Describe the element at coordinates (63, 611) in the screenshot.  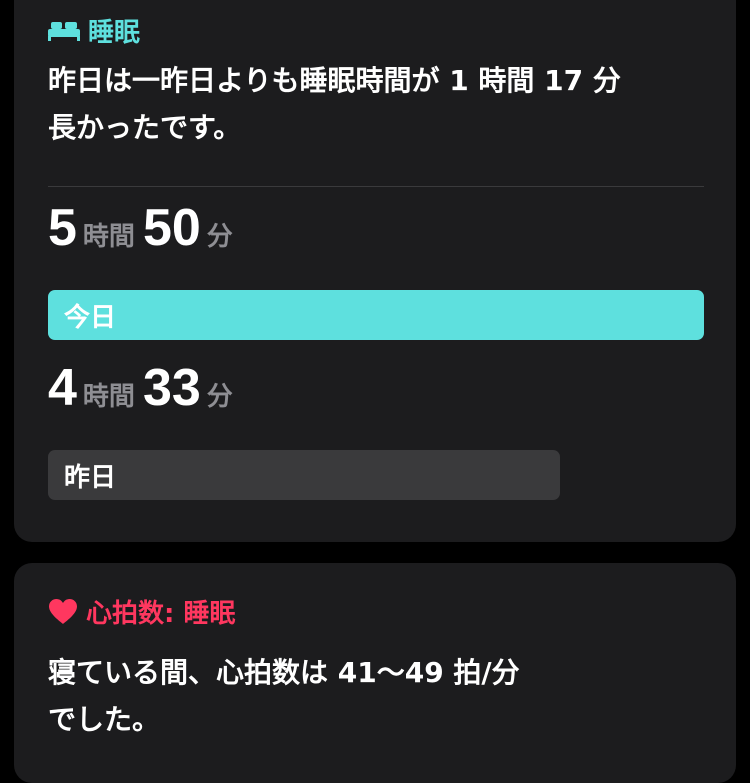
I see `heart-icon` at that location.